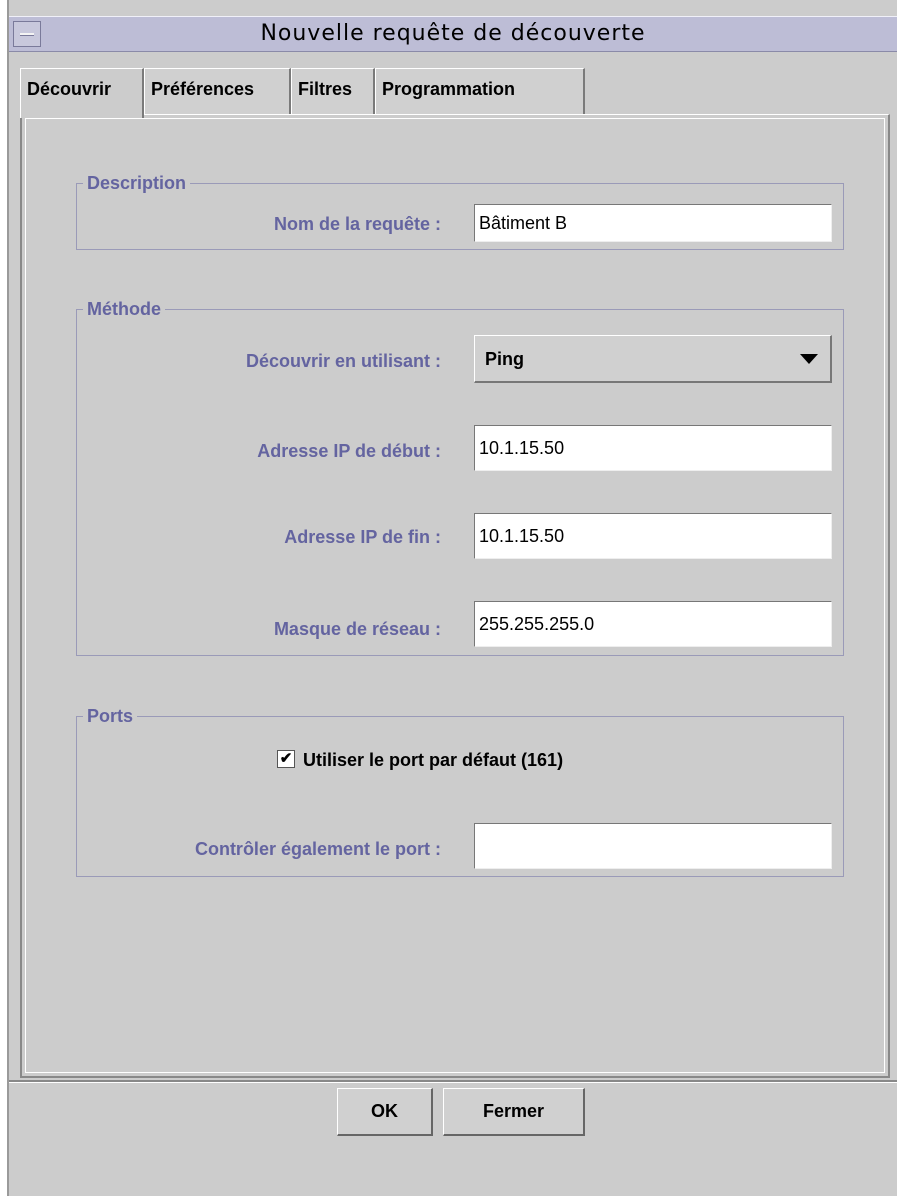  I want to click on method-legend: Méthode, so click(124, 309).